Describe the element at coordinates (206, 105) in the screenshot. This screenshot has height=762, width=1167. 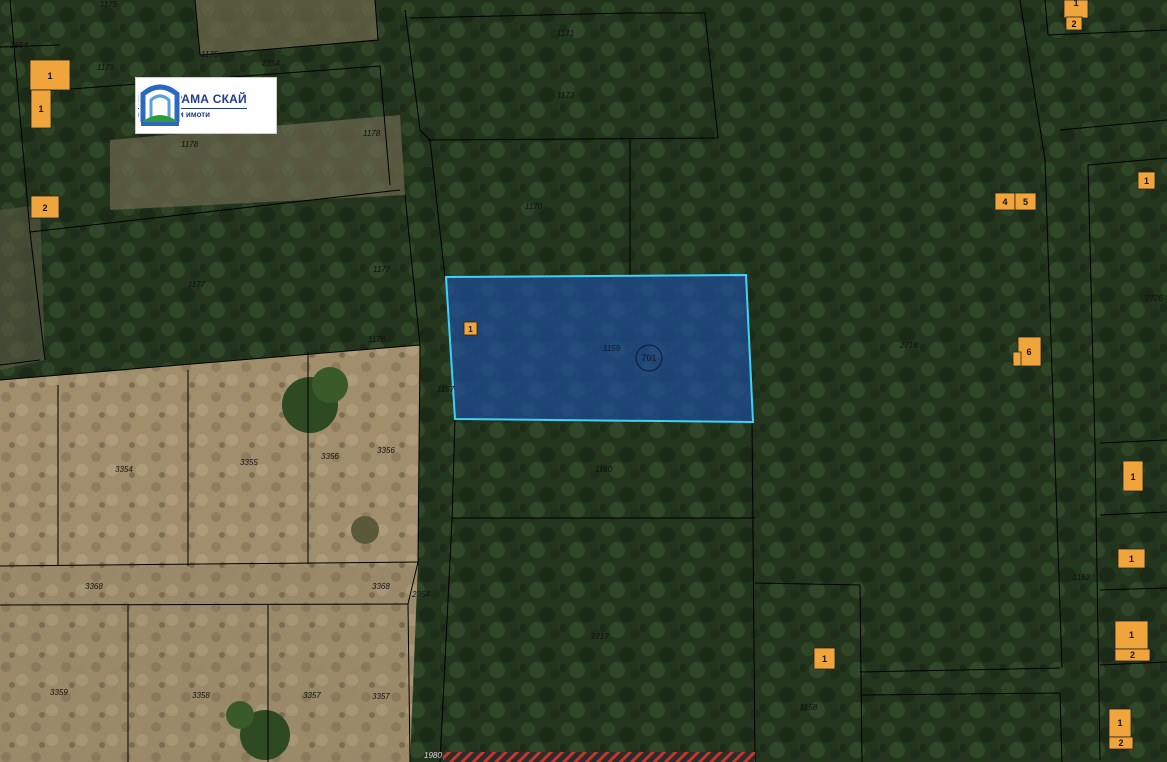
I see `agency-logo: ПАНОРАМА СКАЙ недвижими имоти` at that location.